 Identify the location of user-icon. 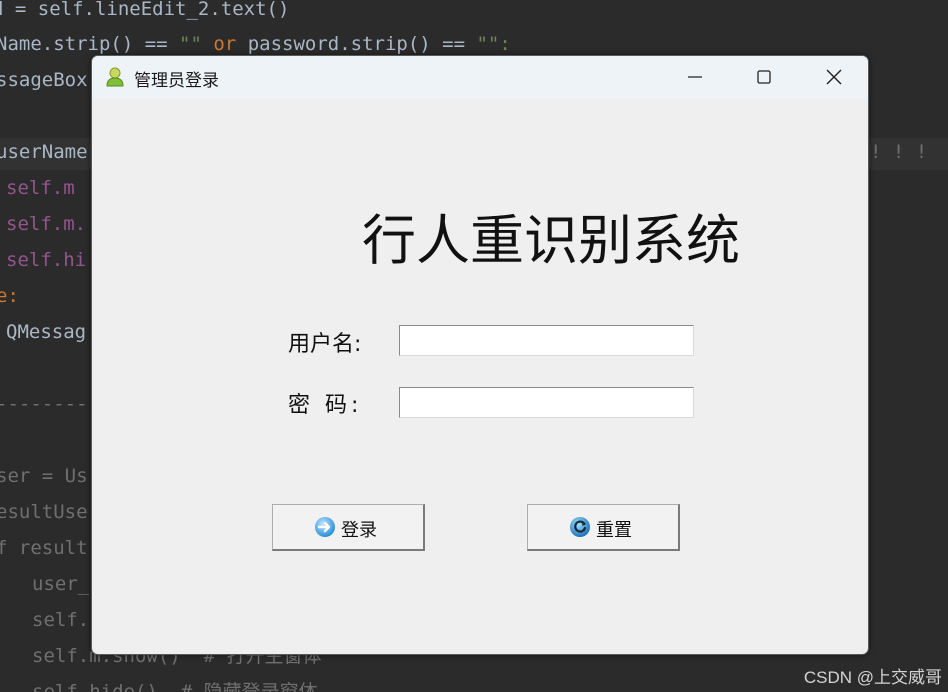
(115, 77).